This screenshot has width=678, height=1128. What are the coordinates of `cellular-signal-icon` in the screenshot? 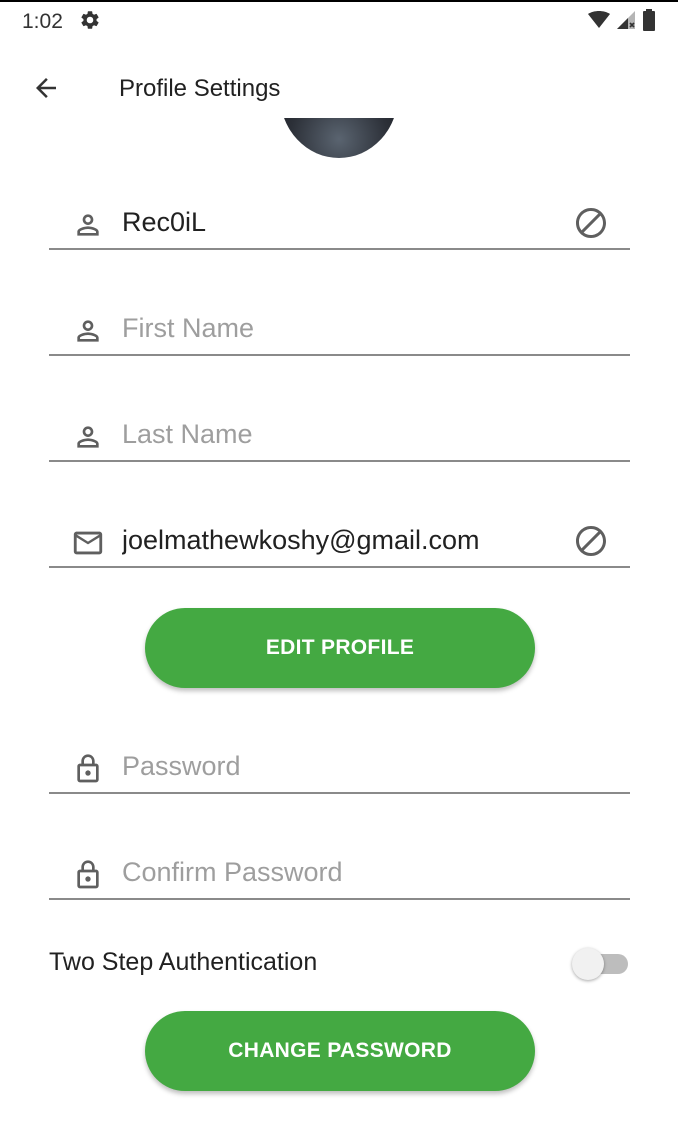 It's located at (626, 22).